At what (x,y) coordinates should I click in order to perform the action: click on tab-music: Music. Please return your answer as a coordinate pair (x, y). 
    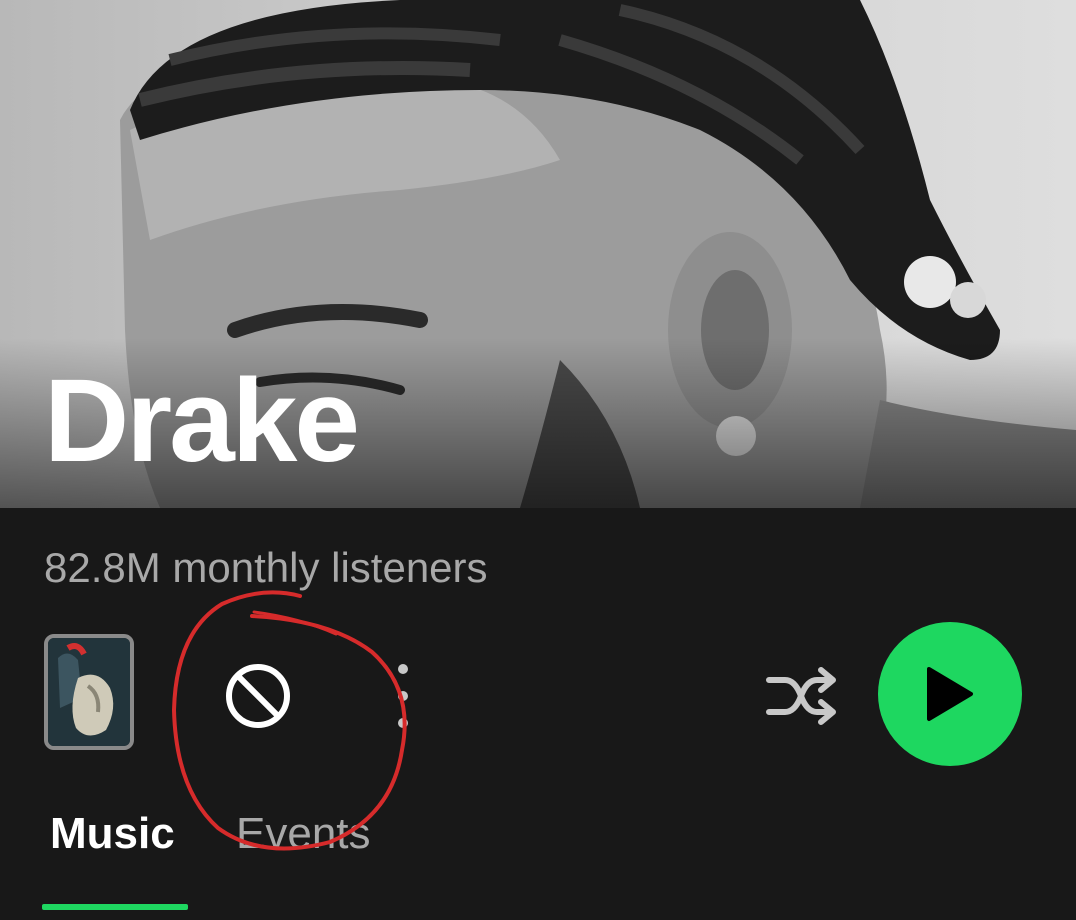
    Looking at the image, I should click on (112, 834).